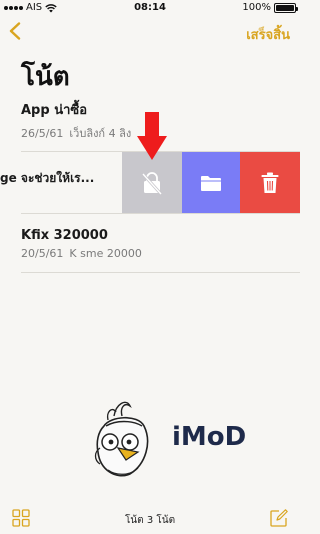 This screenshot has height=534, width=320. I want to click on trash-icon, so click(270, 182).